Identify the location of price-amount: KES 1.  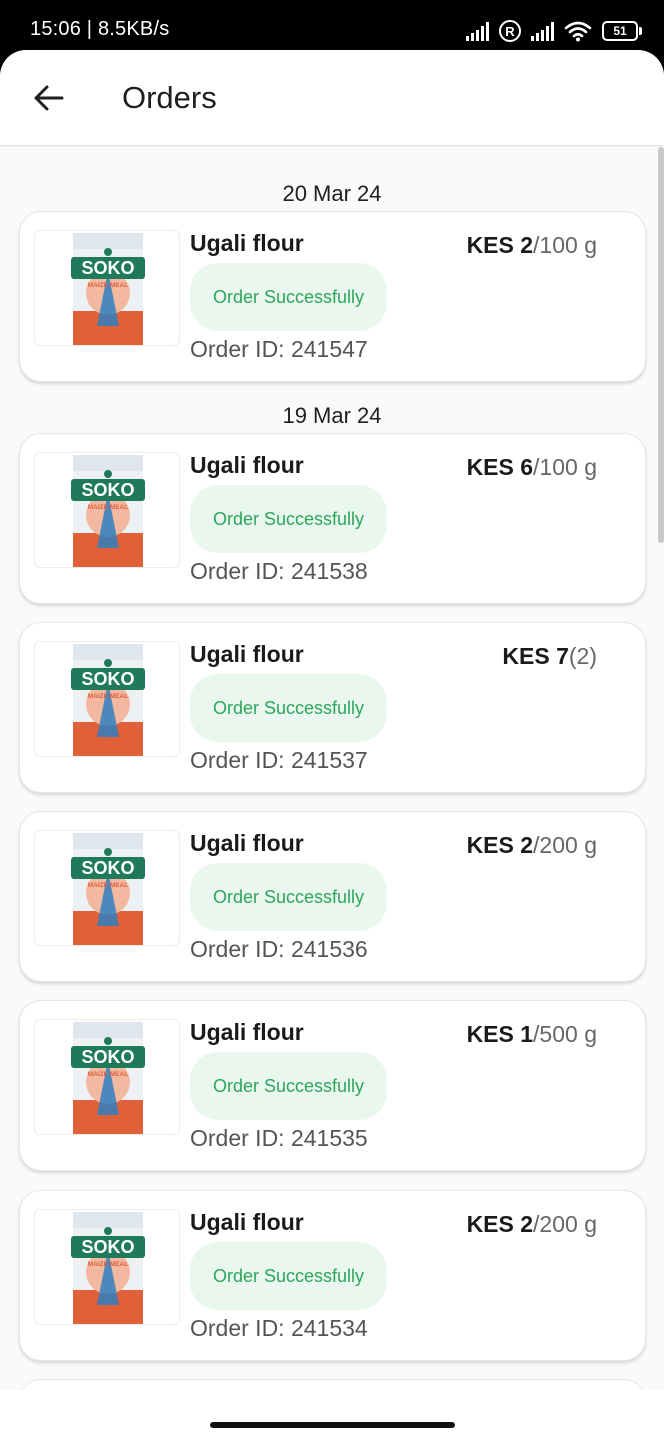
(500, 1034).